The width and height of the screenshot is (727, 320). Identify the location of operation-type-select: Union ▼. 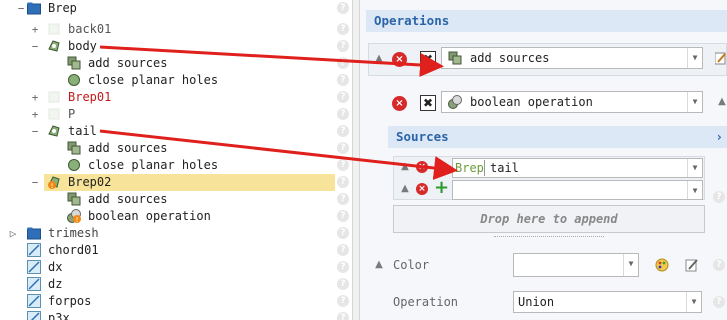
(607, 302).